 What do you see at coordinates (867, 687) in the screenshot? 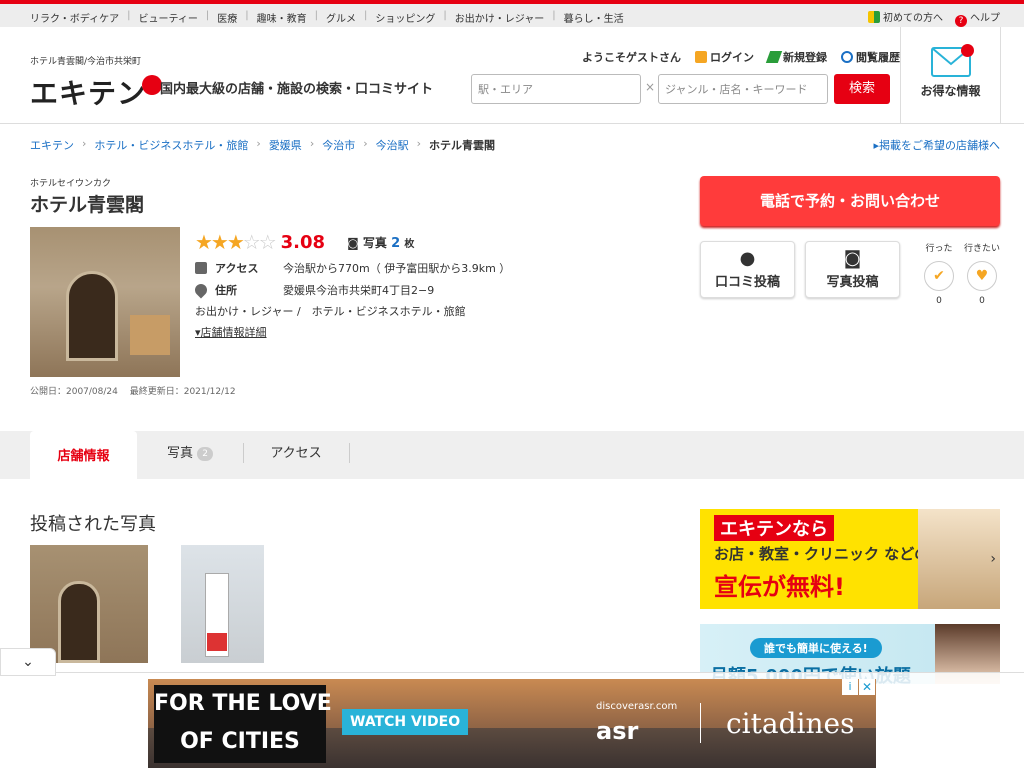
I see `close-icon: ✕` at bounding box center [867, 687].